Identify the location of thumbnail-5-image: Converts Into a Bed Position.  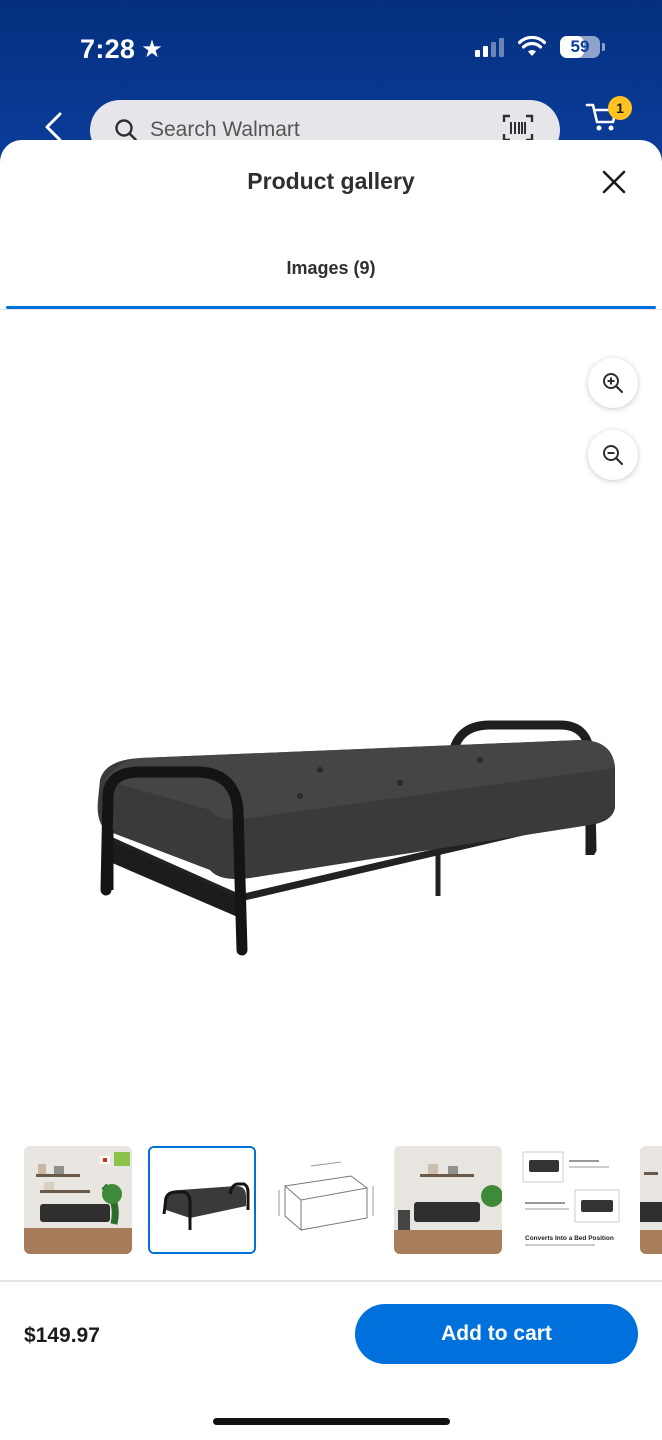
(571, 1200).